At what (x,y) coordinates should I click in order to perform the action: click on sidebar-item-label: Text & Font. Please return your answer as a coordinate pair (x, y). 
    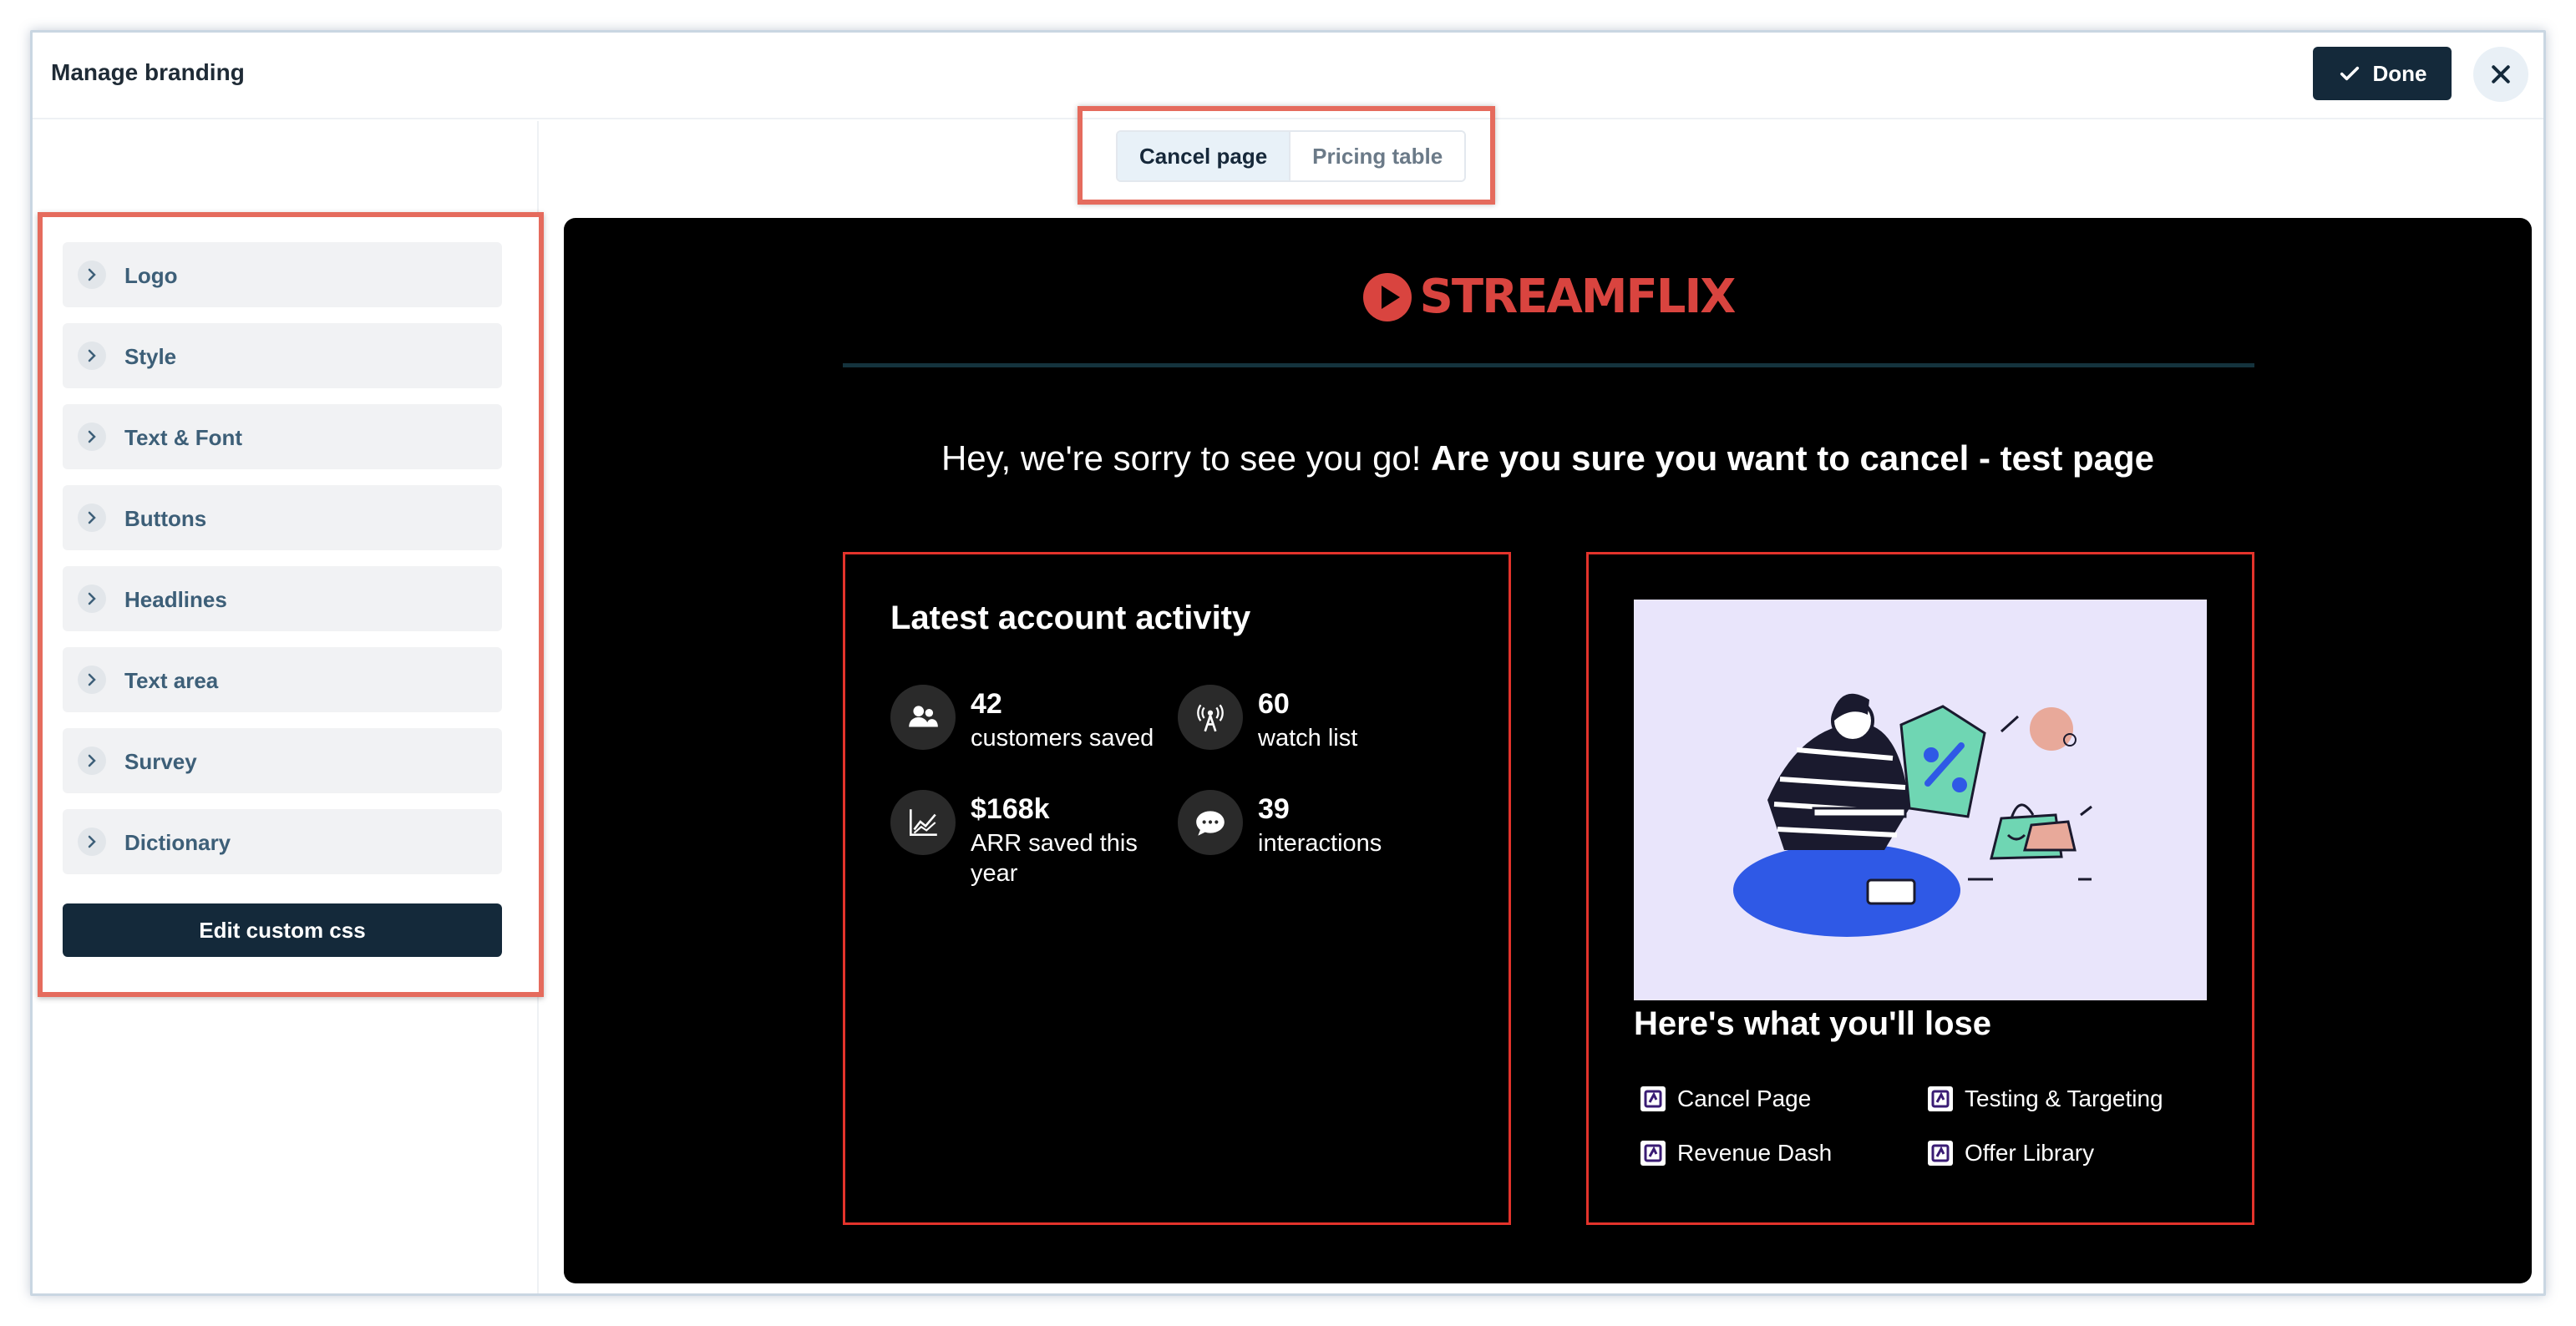
    Looking at the image, I should click on (183, 437).